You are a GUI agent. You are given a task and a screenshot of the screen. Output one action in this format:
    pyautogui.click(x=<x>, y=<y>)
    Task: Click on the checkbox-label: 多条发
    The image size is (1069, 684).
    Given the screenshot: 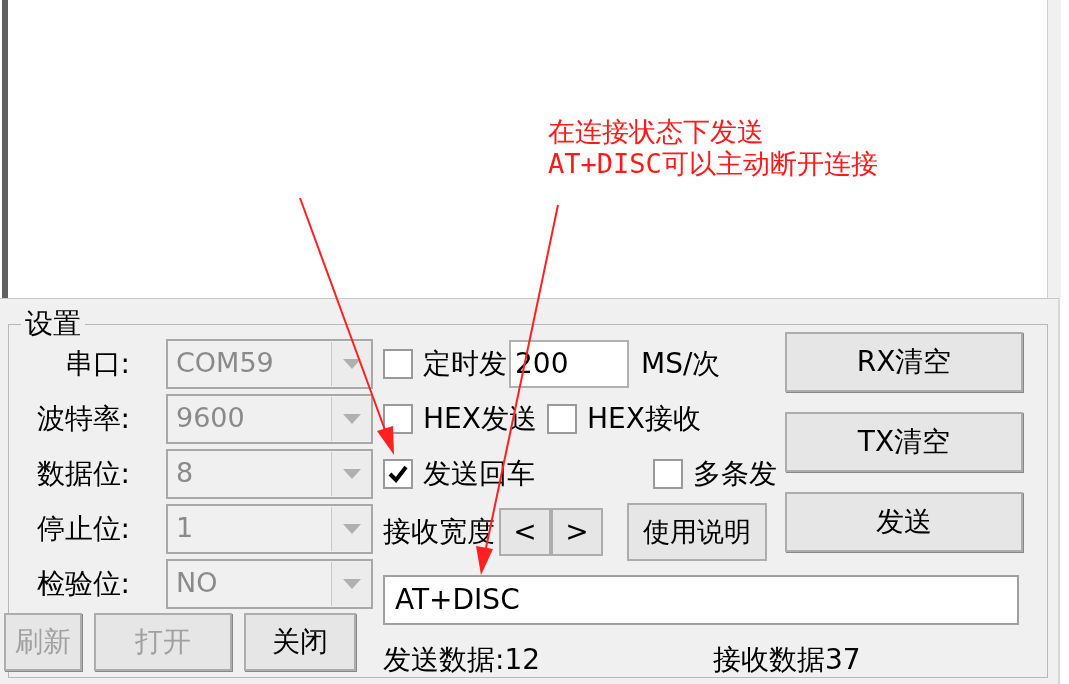 What is the action you would take?
    pyautogui.click(x=735, y=473)
    